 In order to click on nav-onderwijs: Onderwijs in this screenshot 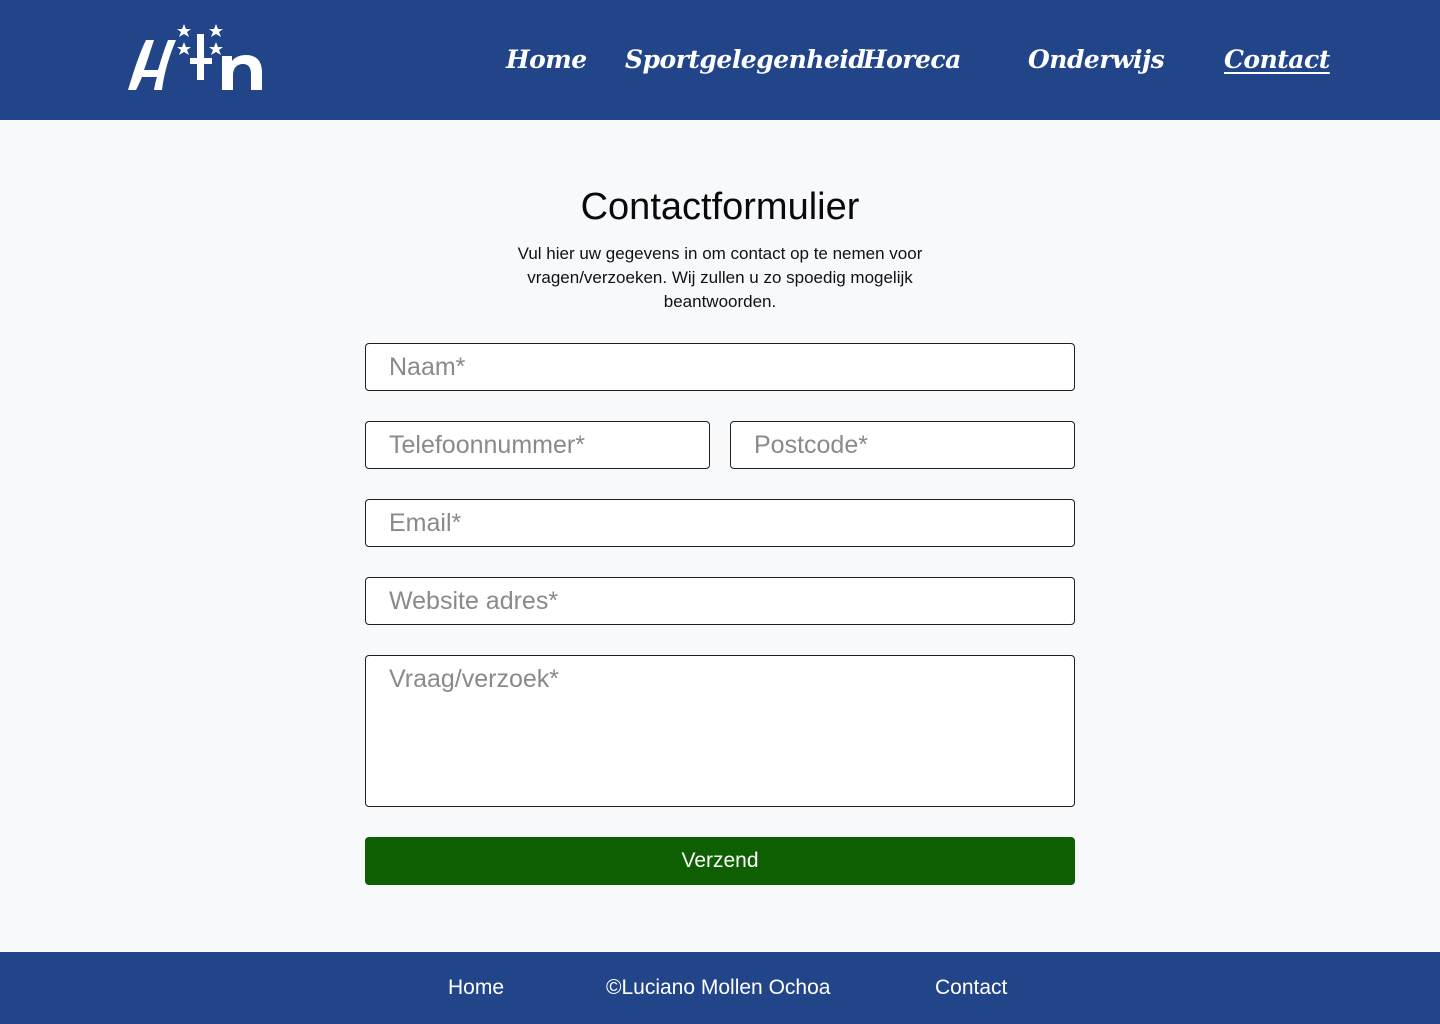, I will do `click(1096, 60)`.